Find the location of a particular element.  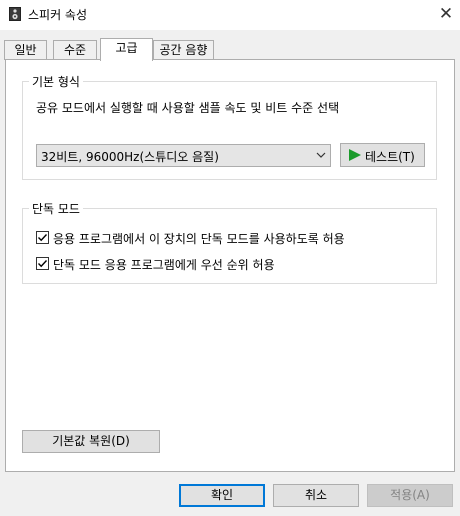

window-title: 스피커 속성 is located at coordinates (58, 15).